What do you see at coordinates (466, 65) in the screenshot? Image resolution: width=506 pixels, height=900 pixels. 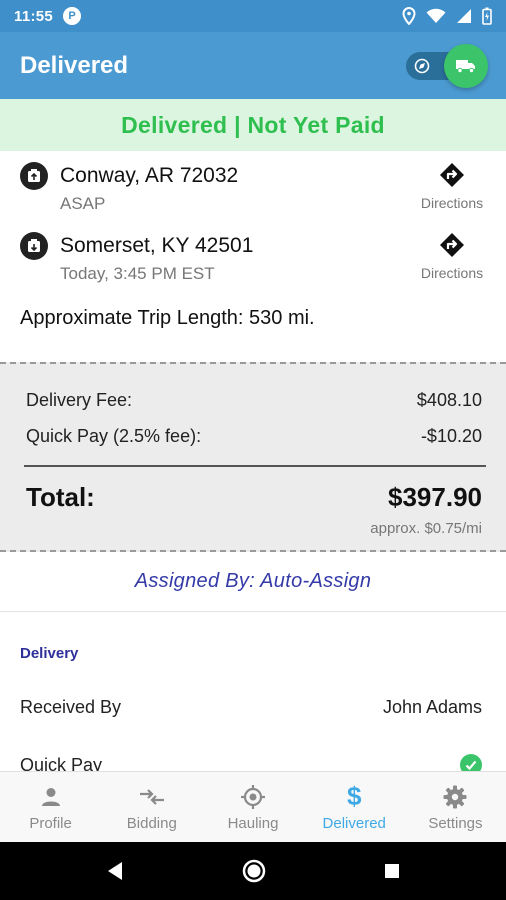 I see `truck-icon` at bounding box center [466, 65].